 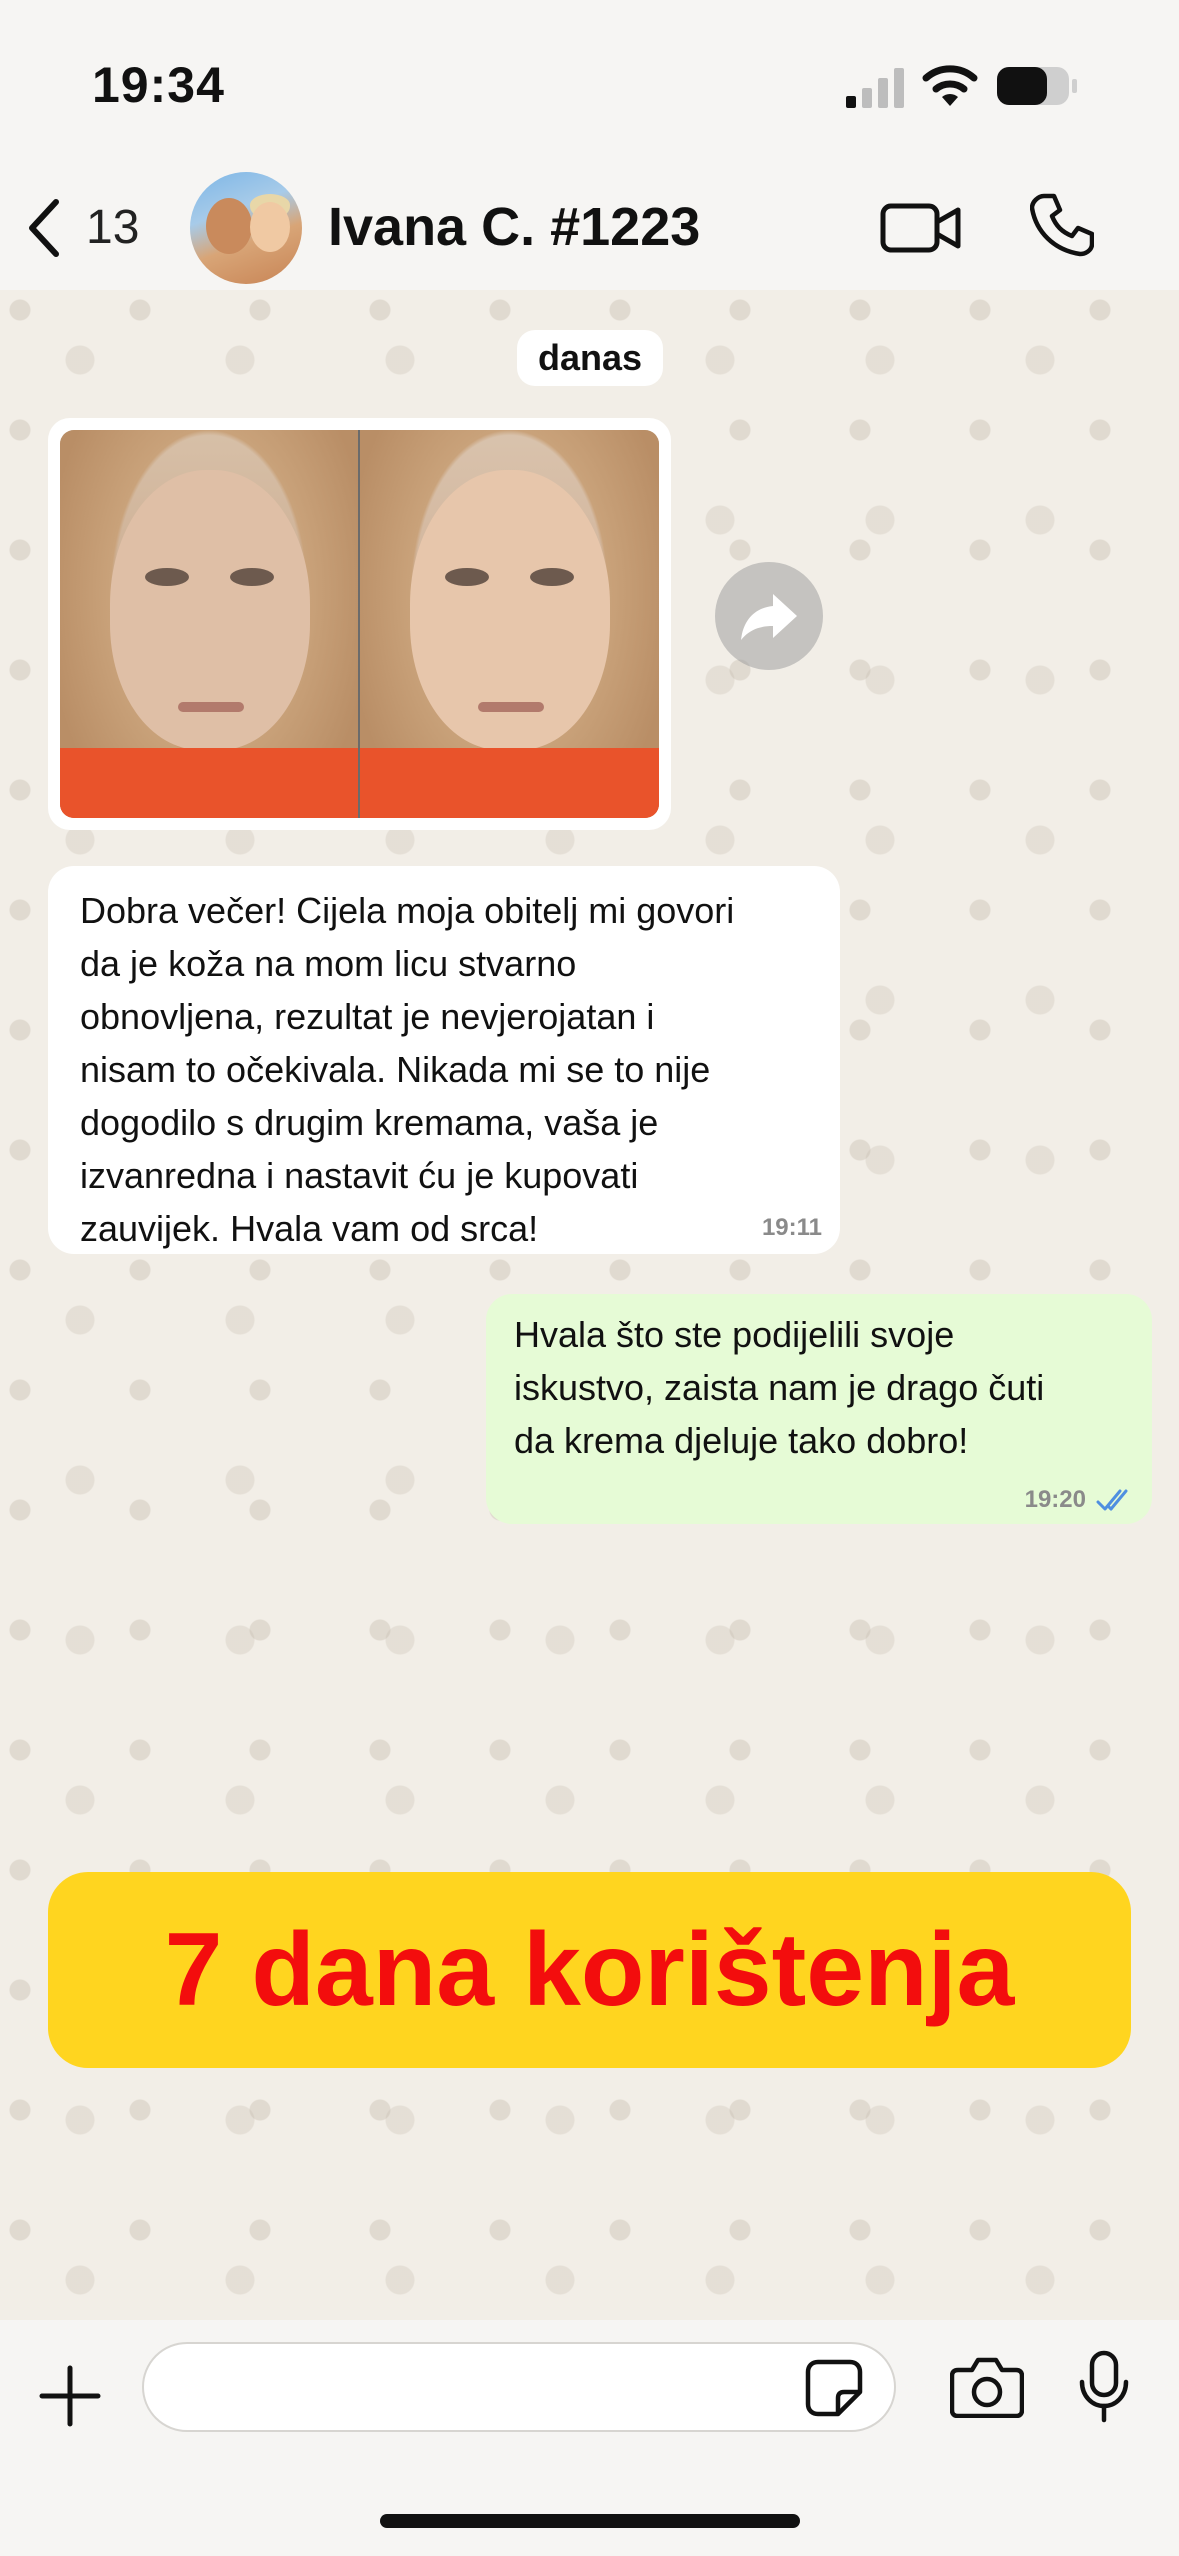 I want to click on plus-icon, so click(x=70, y=2396).